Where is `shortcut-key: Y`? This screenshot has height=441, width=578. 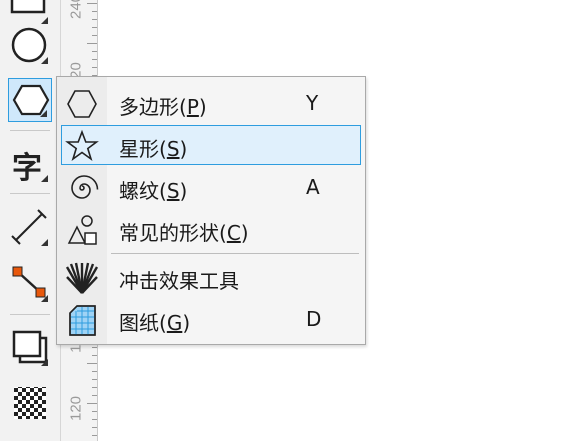
shortcut-key: Y is located at coordinates (312, 103).